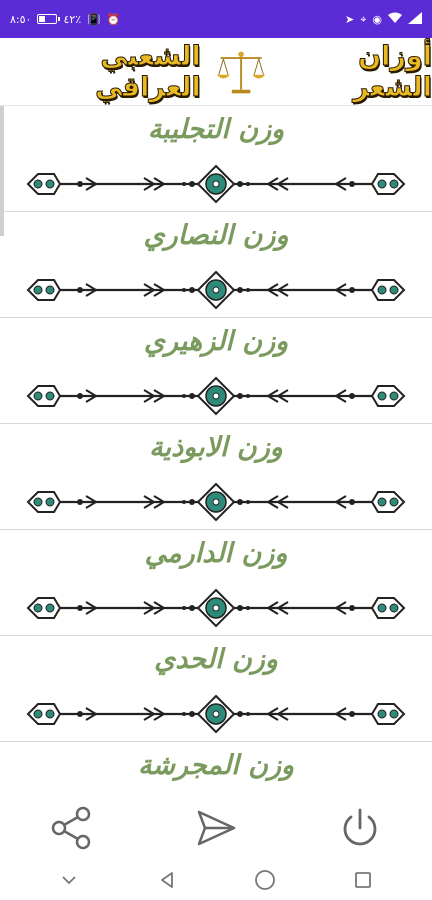 The height and width of the screenshot is (900, 432). I want to click on scrollbar-thumb, so click(2, 171).